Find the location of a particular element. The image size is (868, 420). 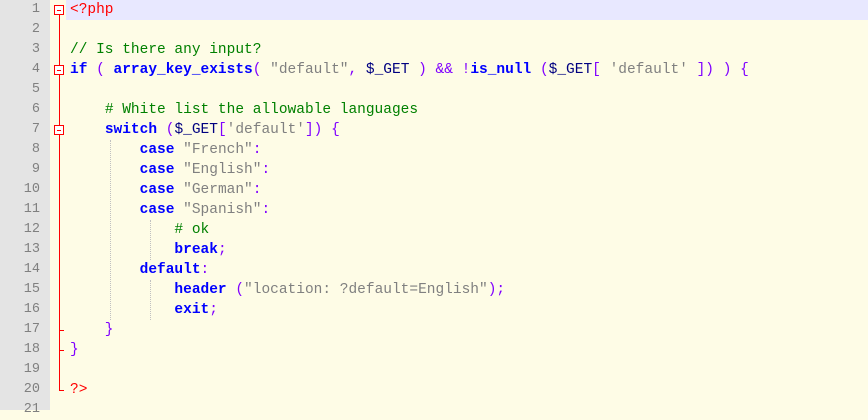

code-line: case "English": is located at coordinates (170, 170).